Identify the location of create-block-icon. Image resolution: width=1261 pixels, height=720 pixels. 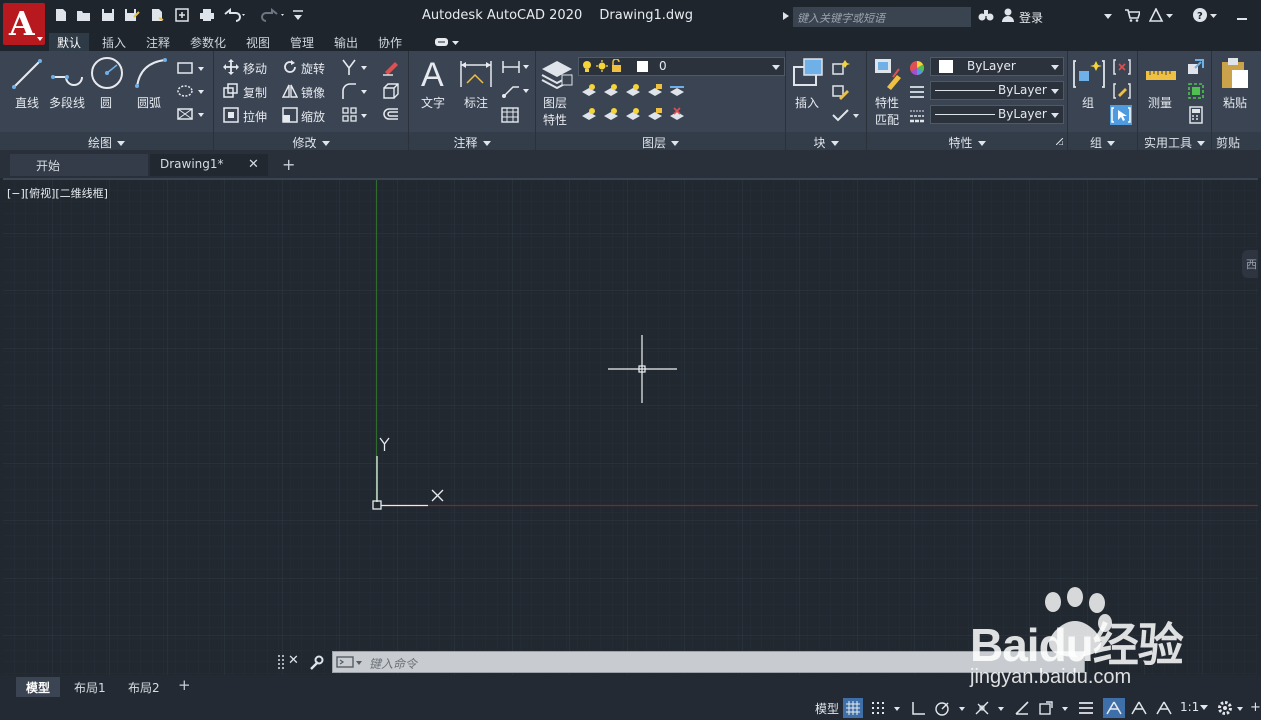
(841, 67).